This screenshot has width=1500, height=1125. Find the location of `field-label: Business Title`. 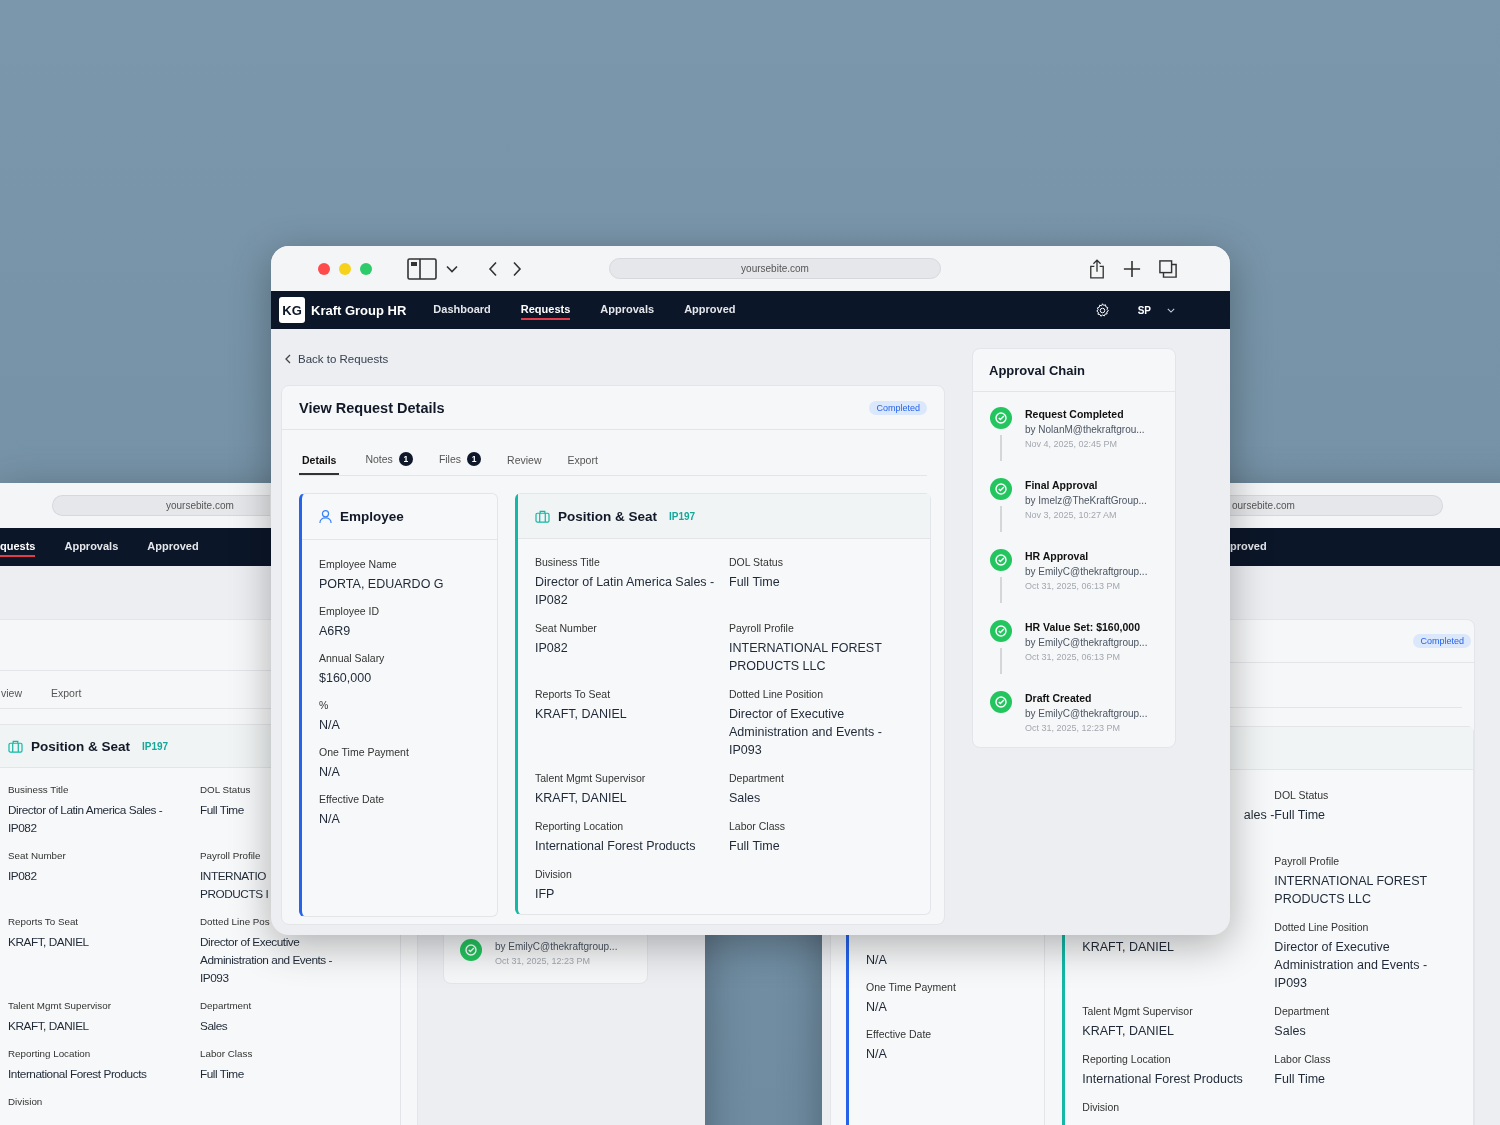

field-label: Business Title is located at coordinates (567, 562).